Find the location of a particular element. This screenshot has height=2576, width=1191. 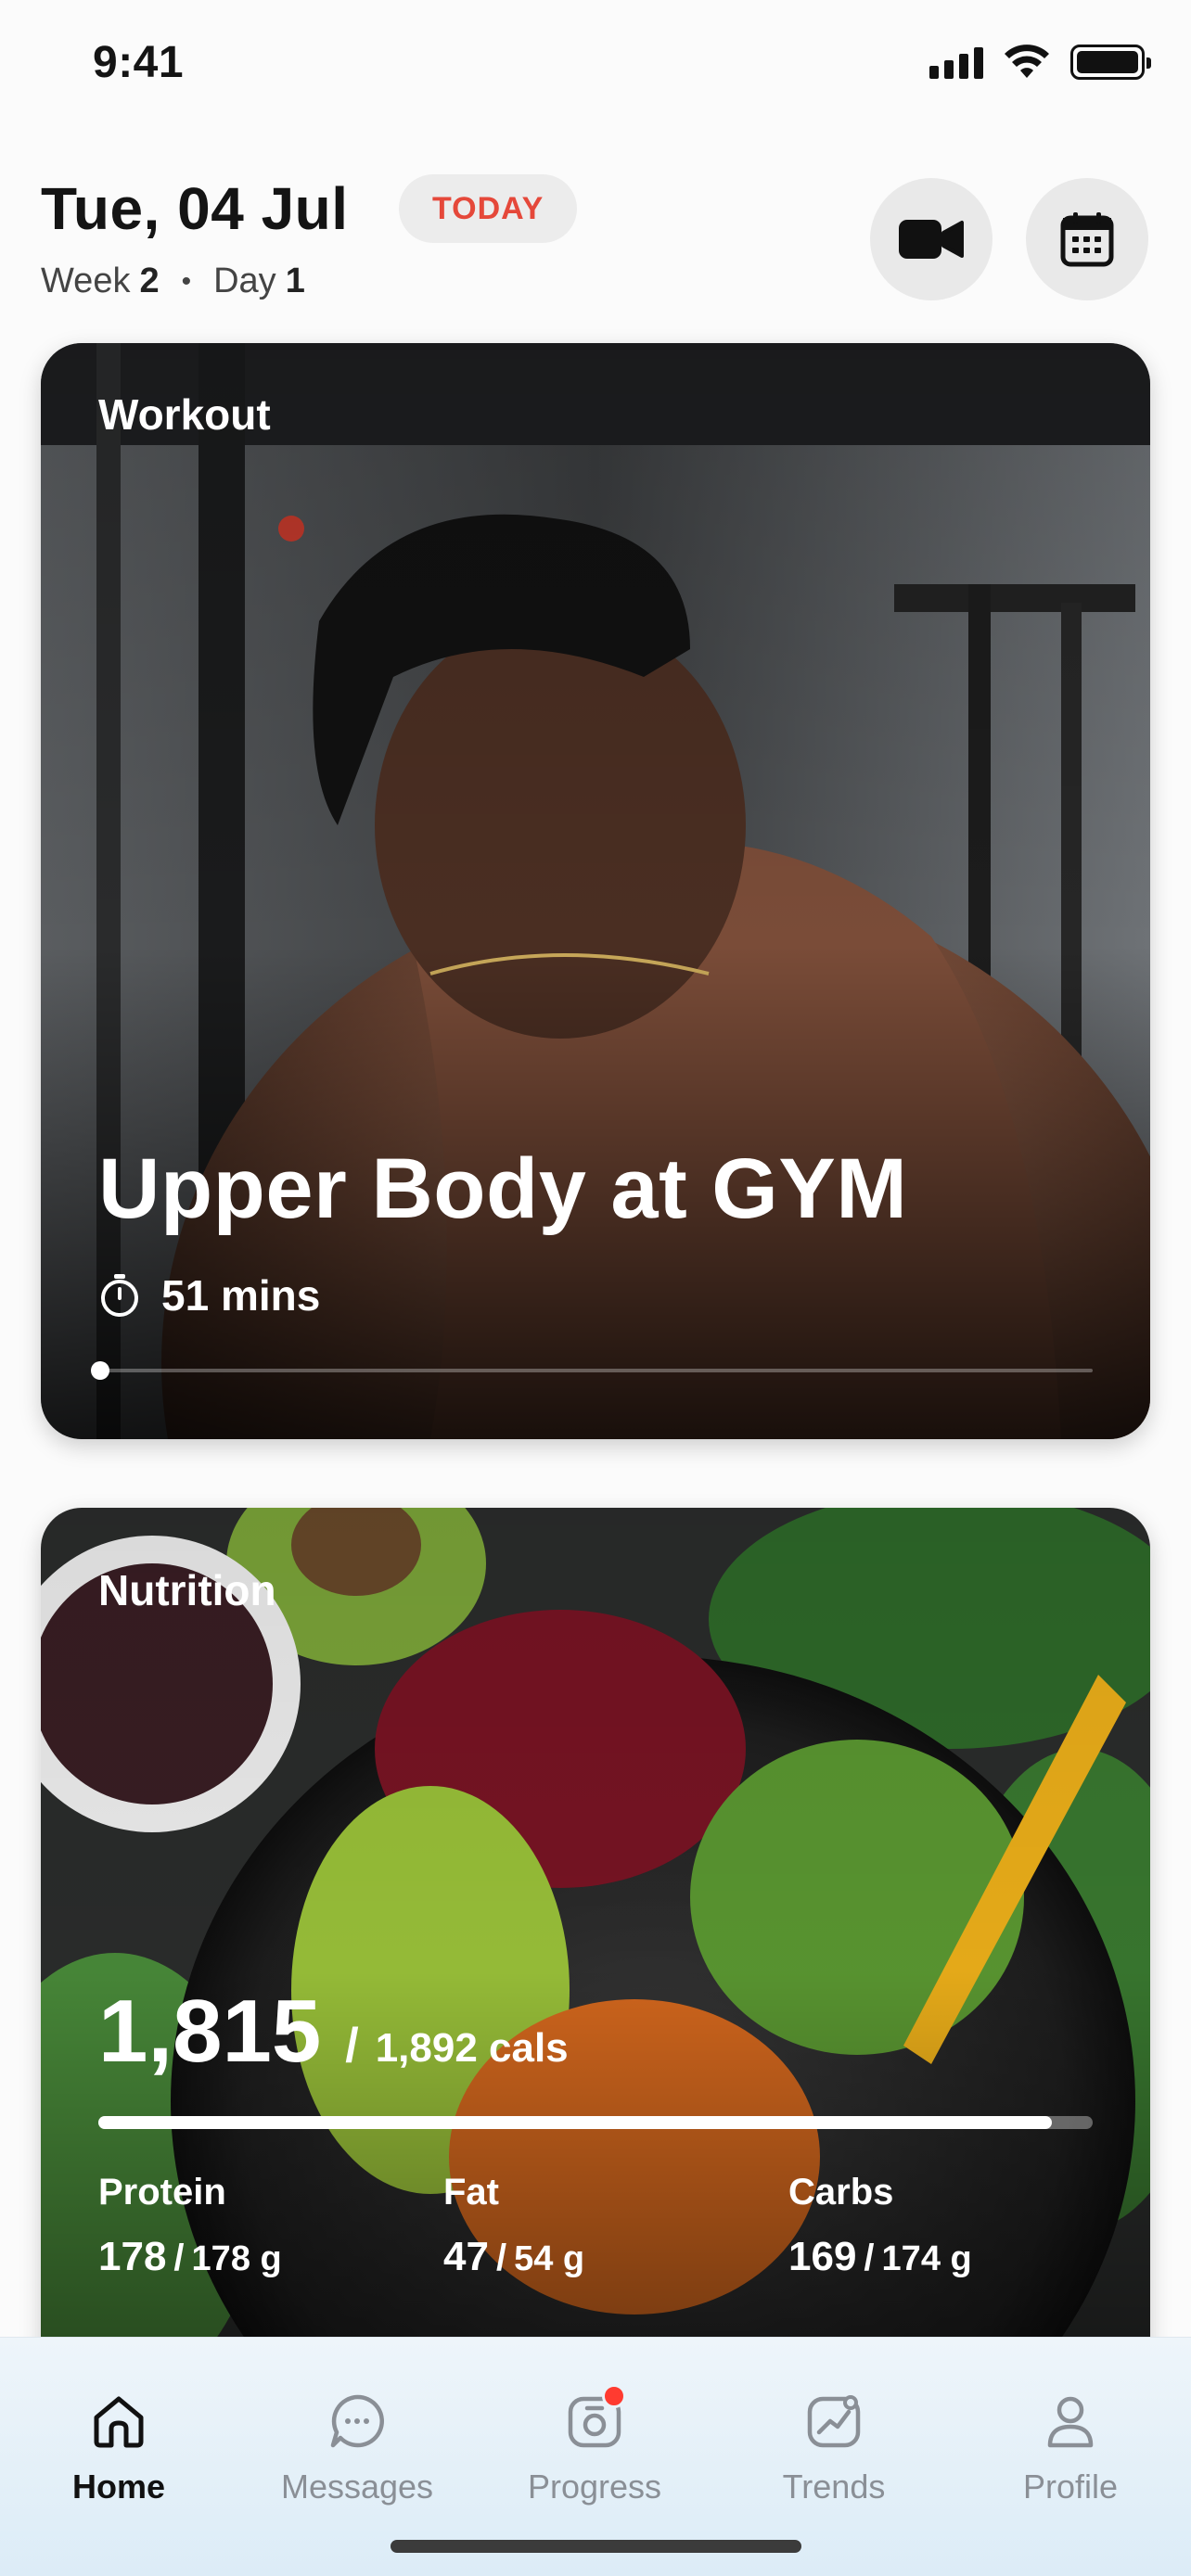

workout-progress-knob is located at coordinates (100, 1371).